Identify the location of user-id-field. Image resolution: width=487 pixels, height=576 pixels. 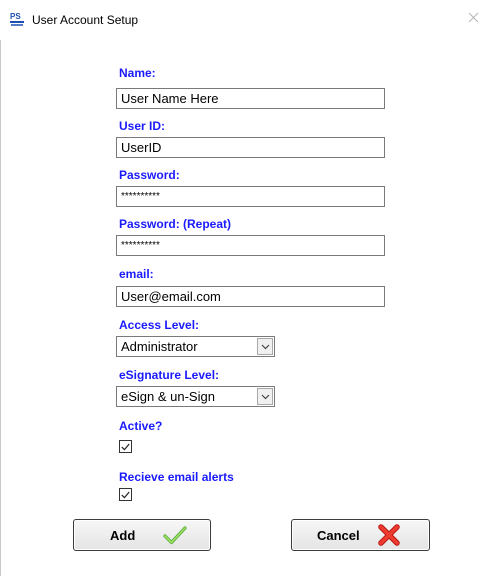
(250, 147).